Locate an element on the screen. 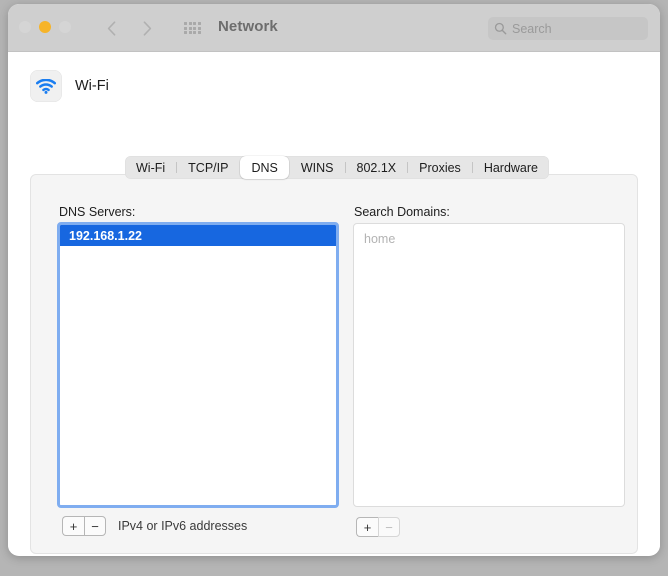  back-button is located at coordinates (111, 28).